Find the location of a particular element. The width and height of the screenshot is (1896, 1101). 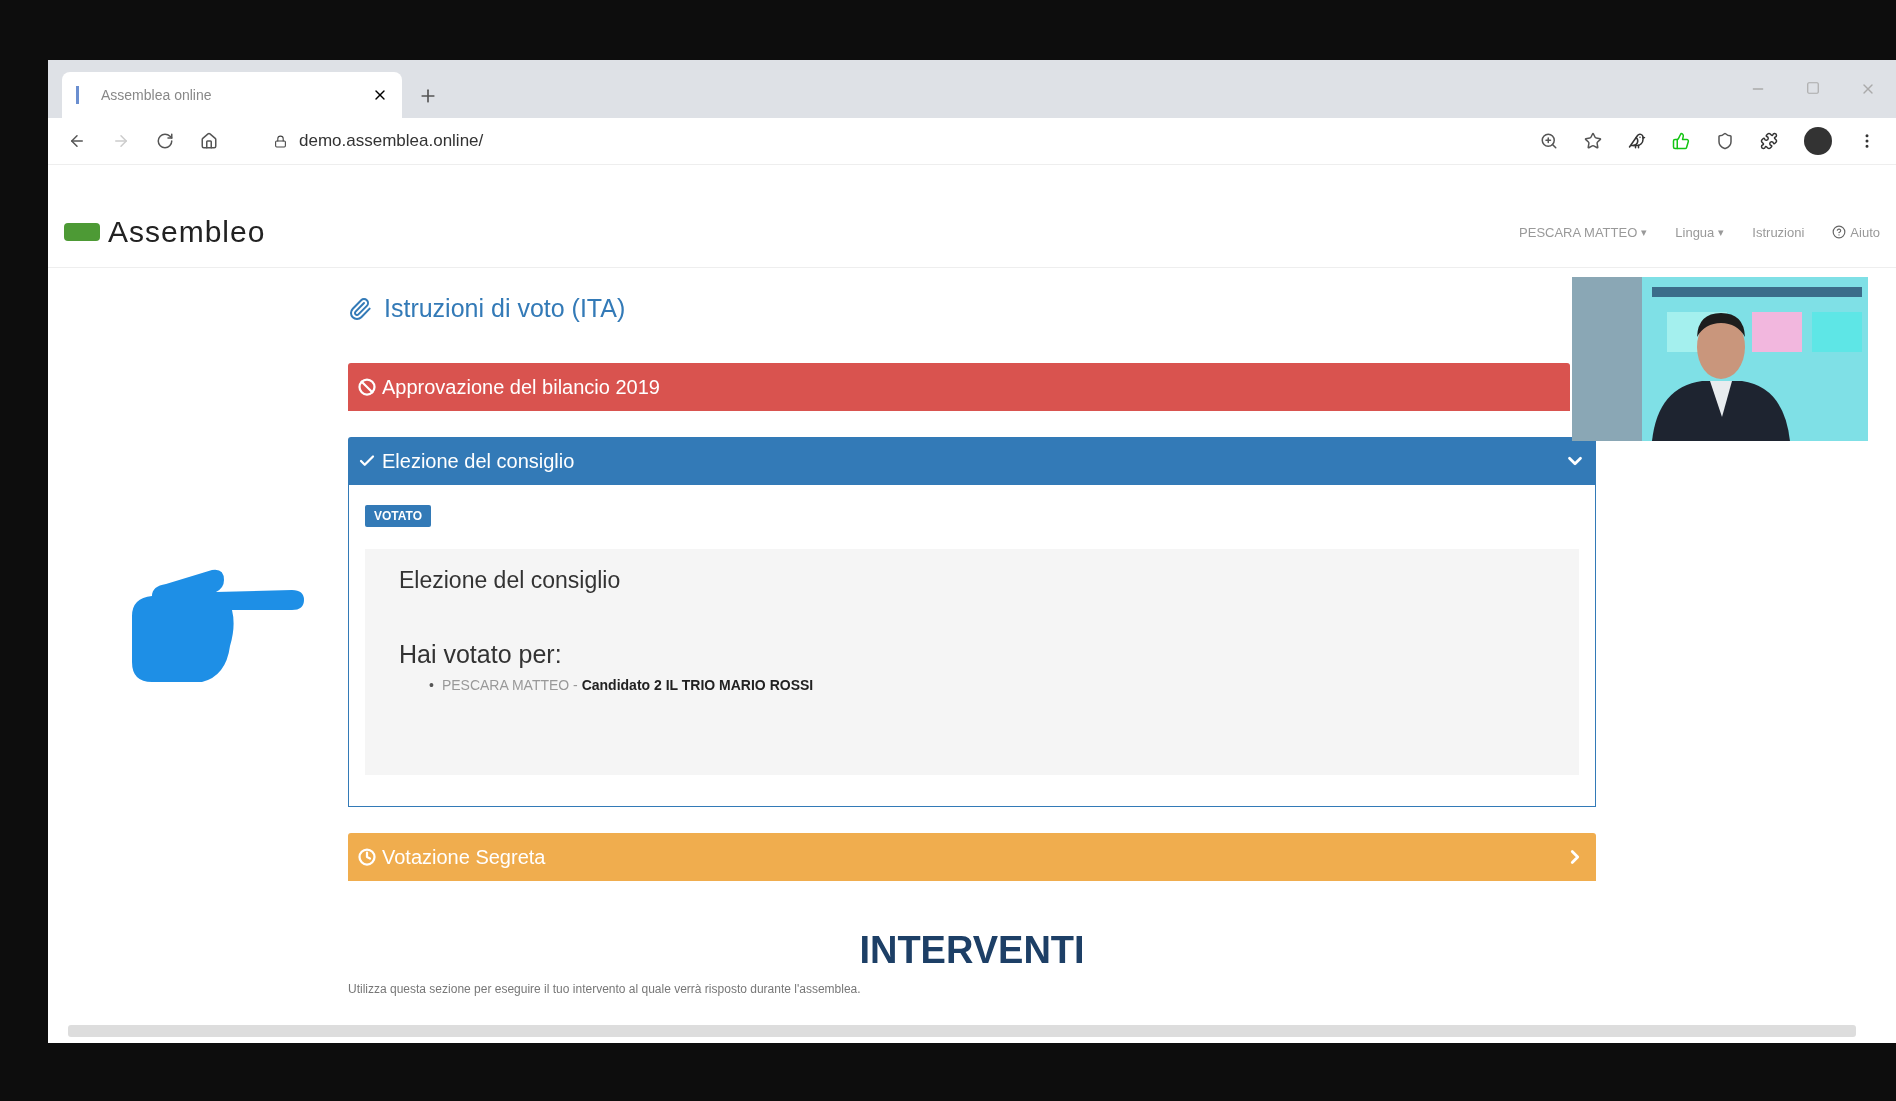

vote-title: Votazione Segreta is located at coordinates (464, 857).